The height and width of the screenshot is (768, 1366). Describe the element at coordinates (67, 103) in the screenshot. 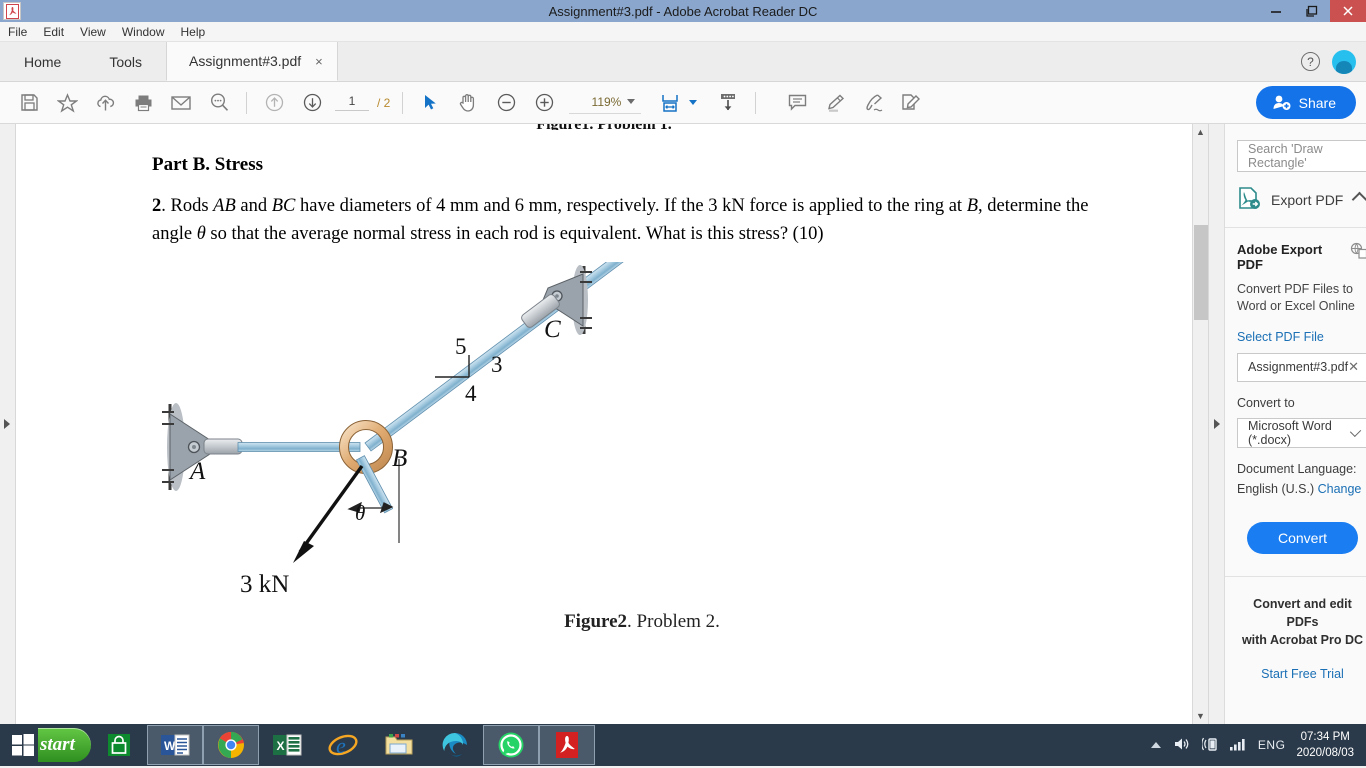

I see `star-icon` at that location.